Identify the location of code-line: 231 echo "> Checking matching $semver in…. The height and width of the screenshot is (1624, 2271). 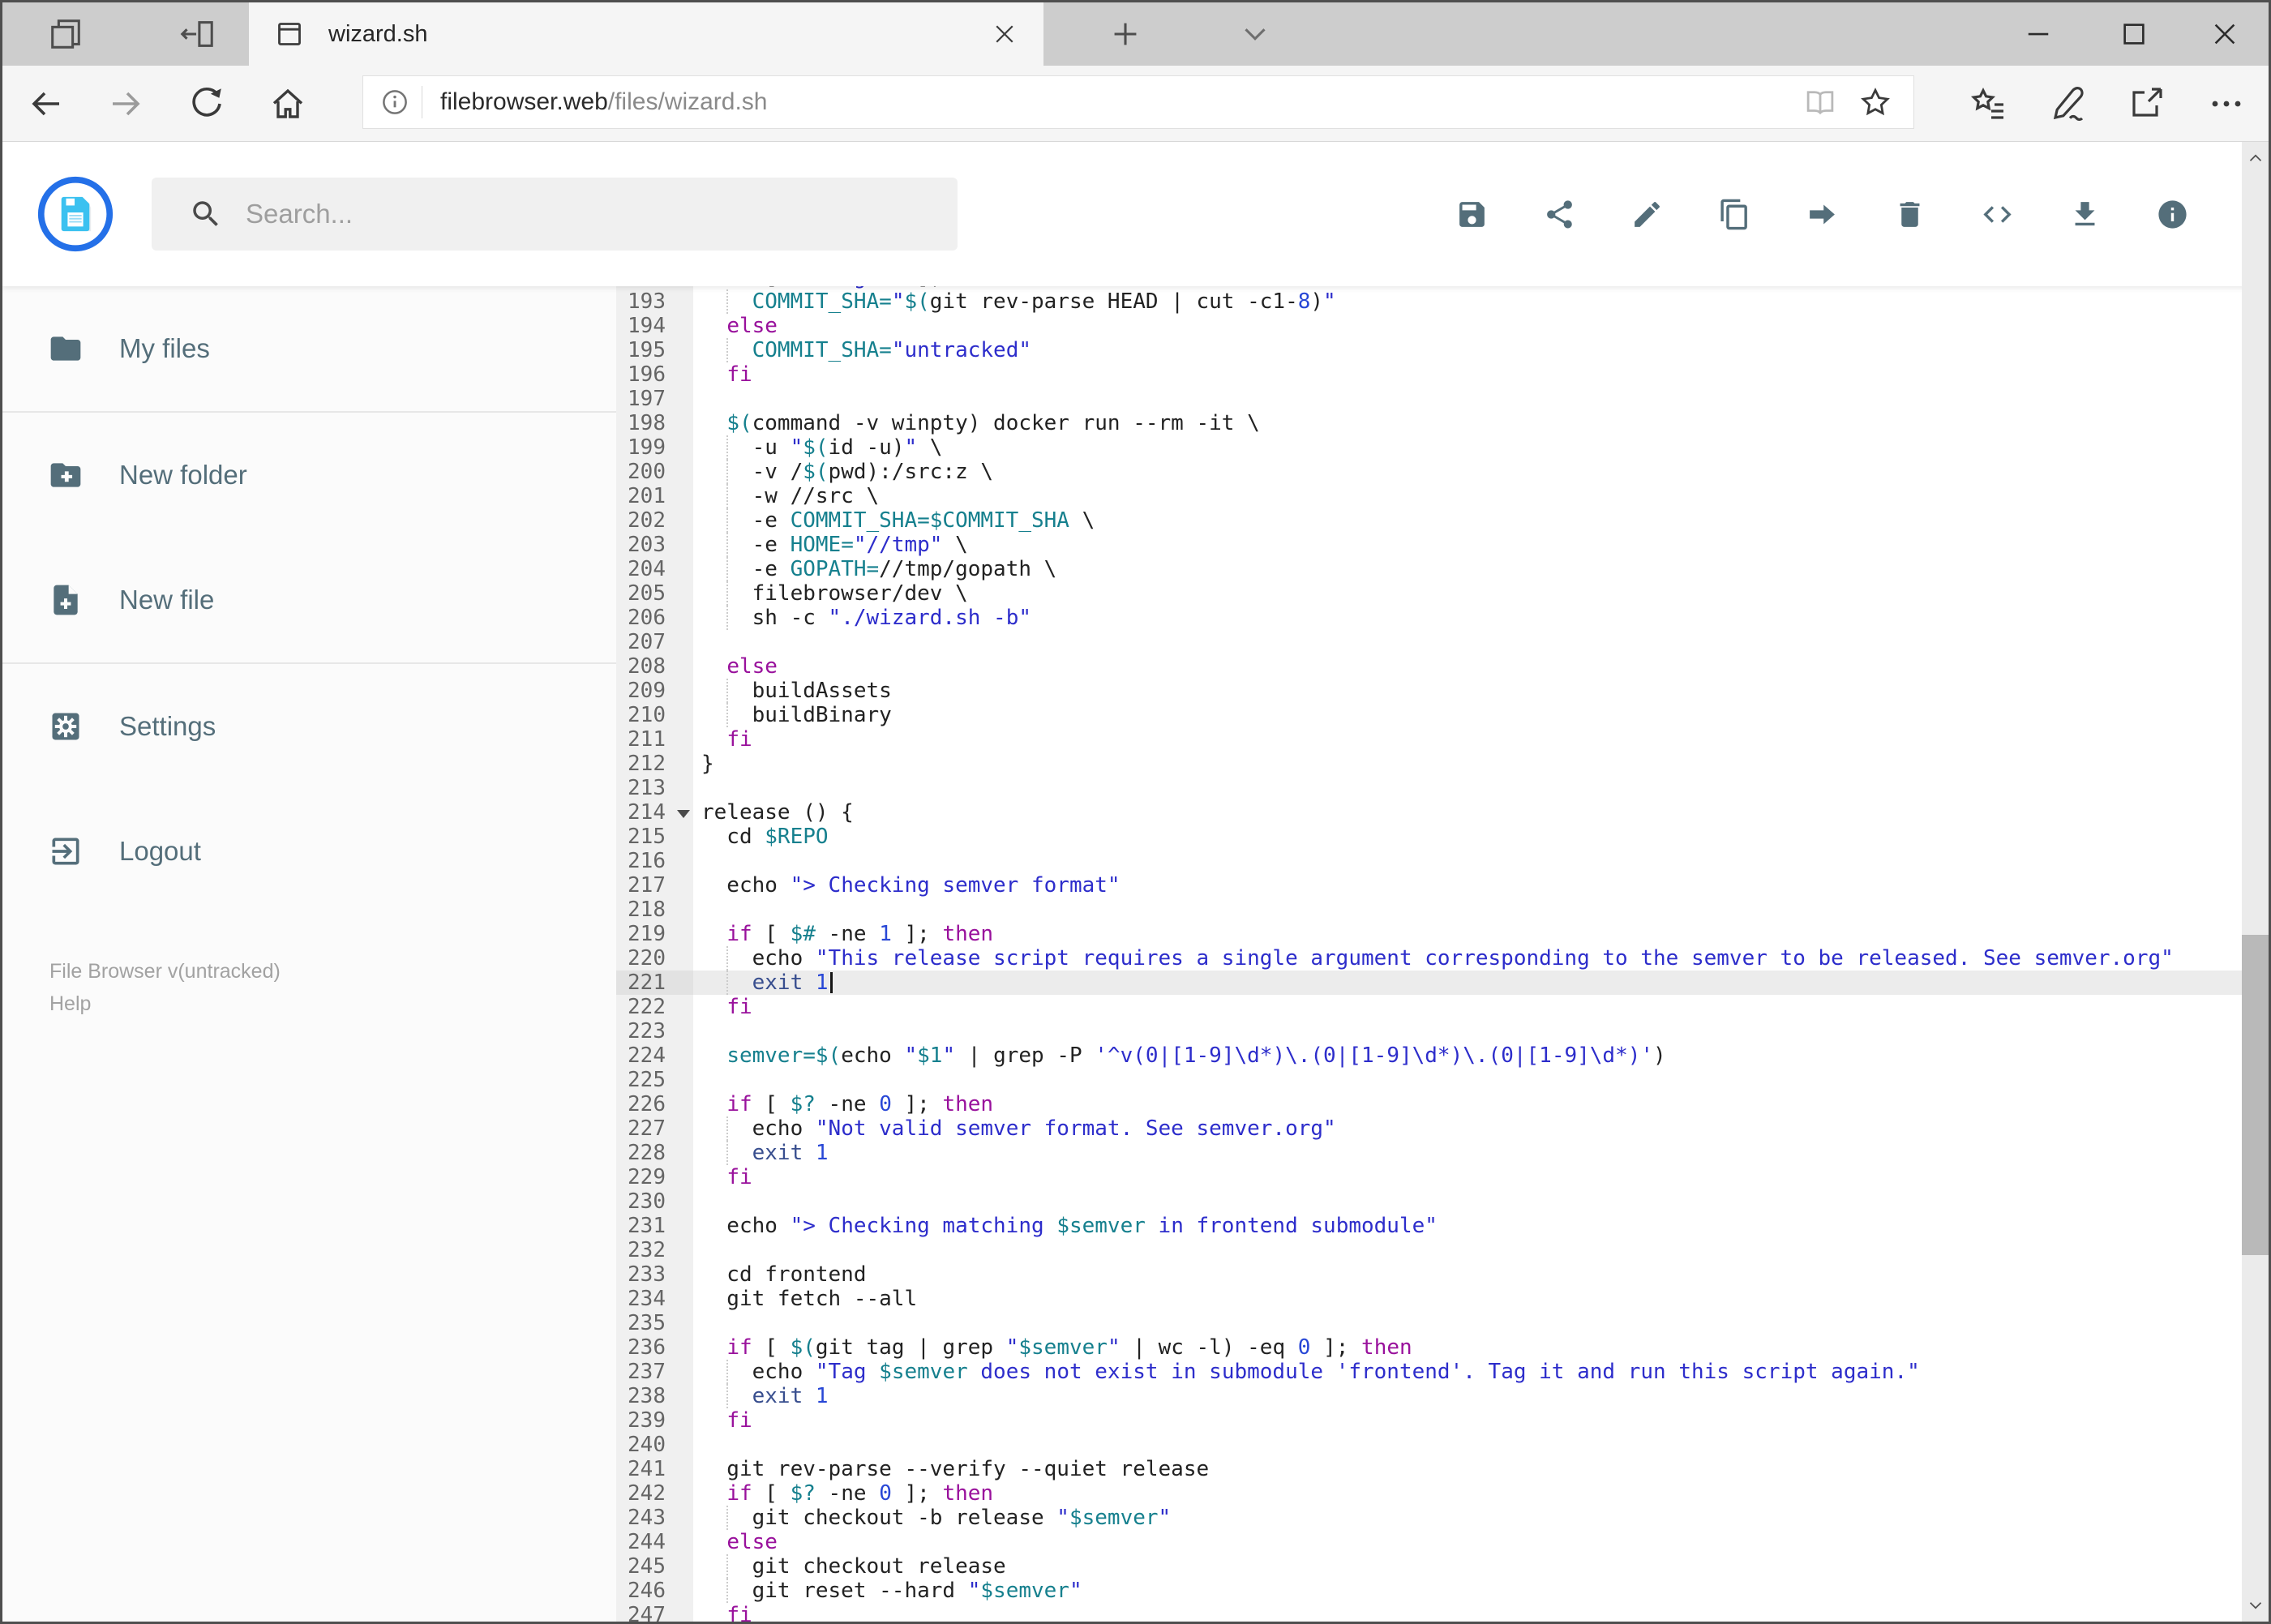
(1429, 1226).